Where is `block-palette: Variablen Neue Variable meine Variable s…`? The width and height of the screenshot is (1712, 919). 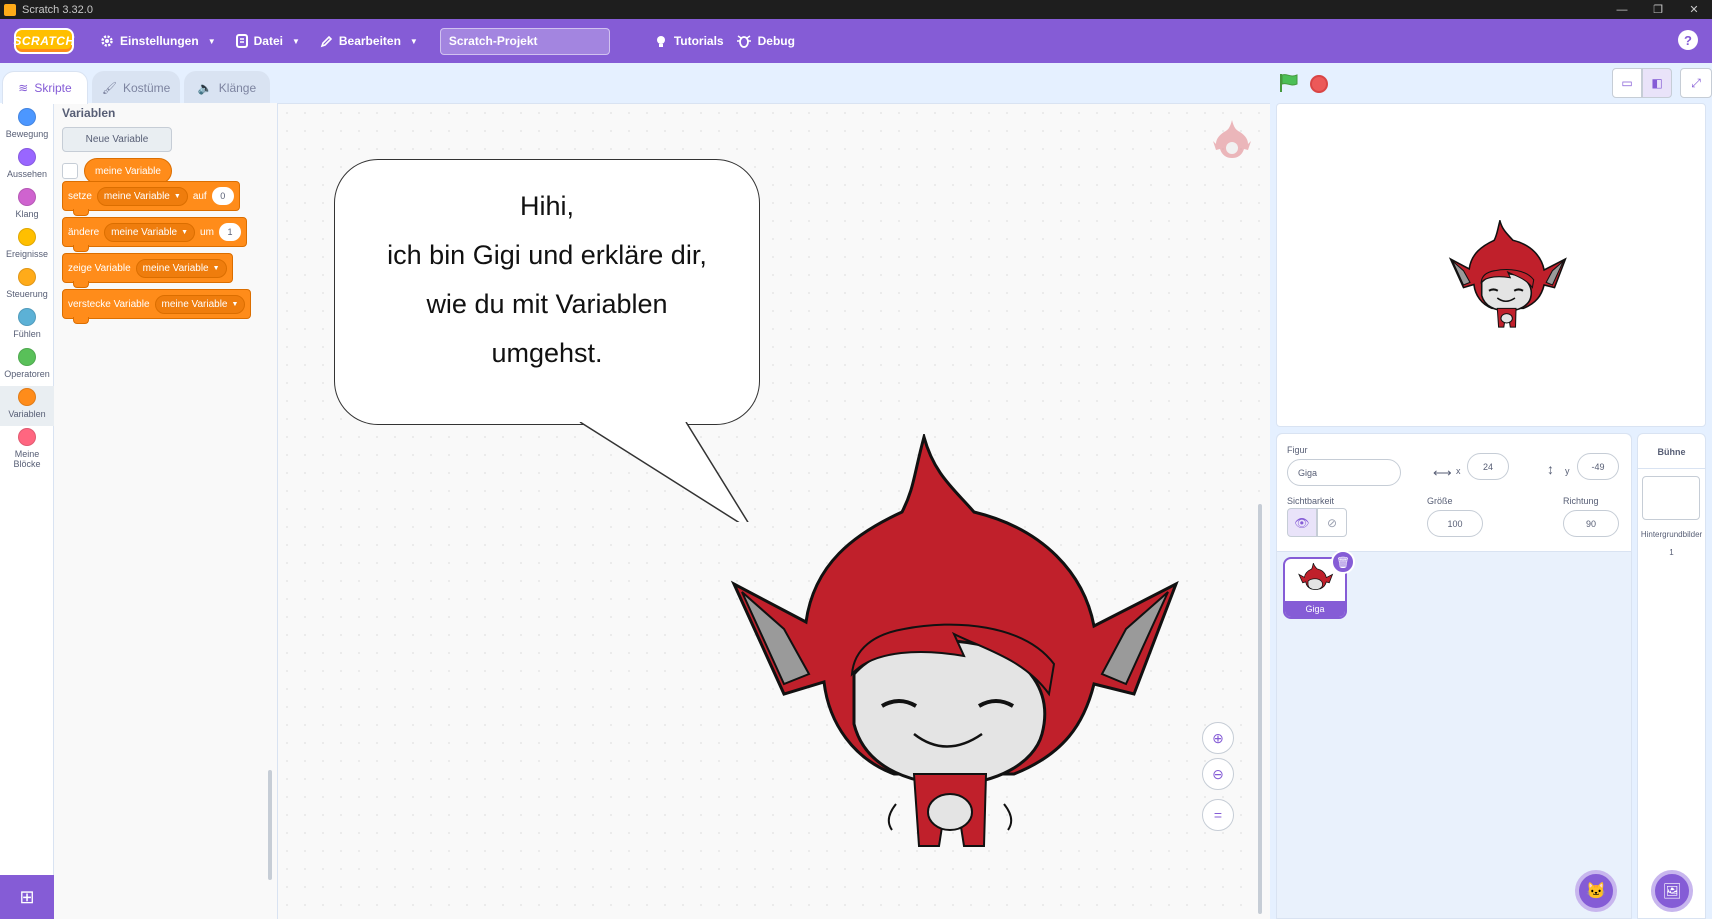 block-palette: Variablen Neue Variable meine Variable s… is located at coordinates (166, 511).